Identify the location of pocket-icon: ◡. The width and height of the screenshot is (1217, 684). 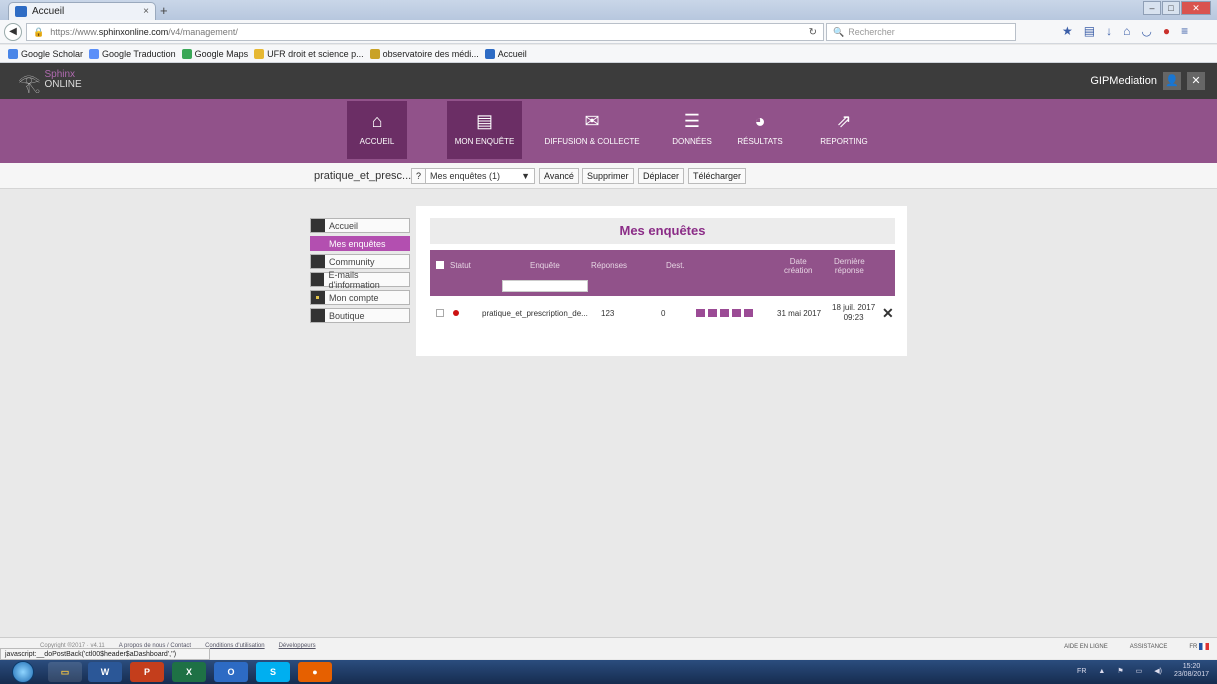
(1146, 31).